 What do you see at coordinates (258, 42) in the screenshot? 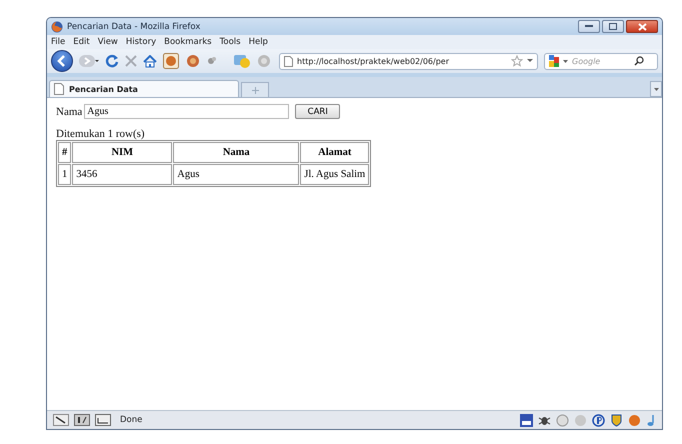
I see `menu-item: Help` at bounding box center [258, 42].